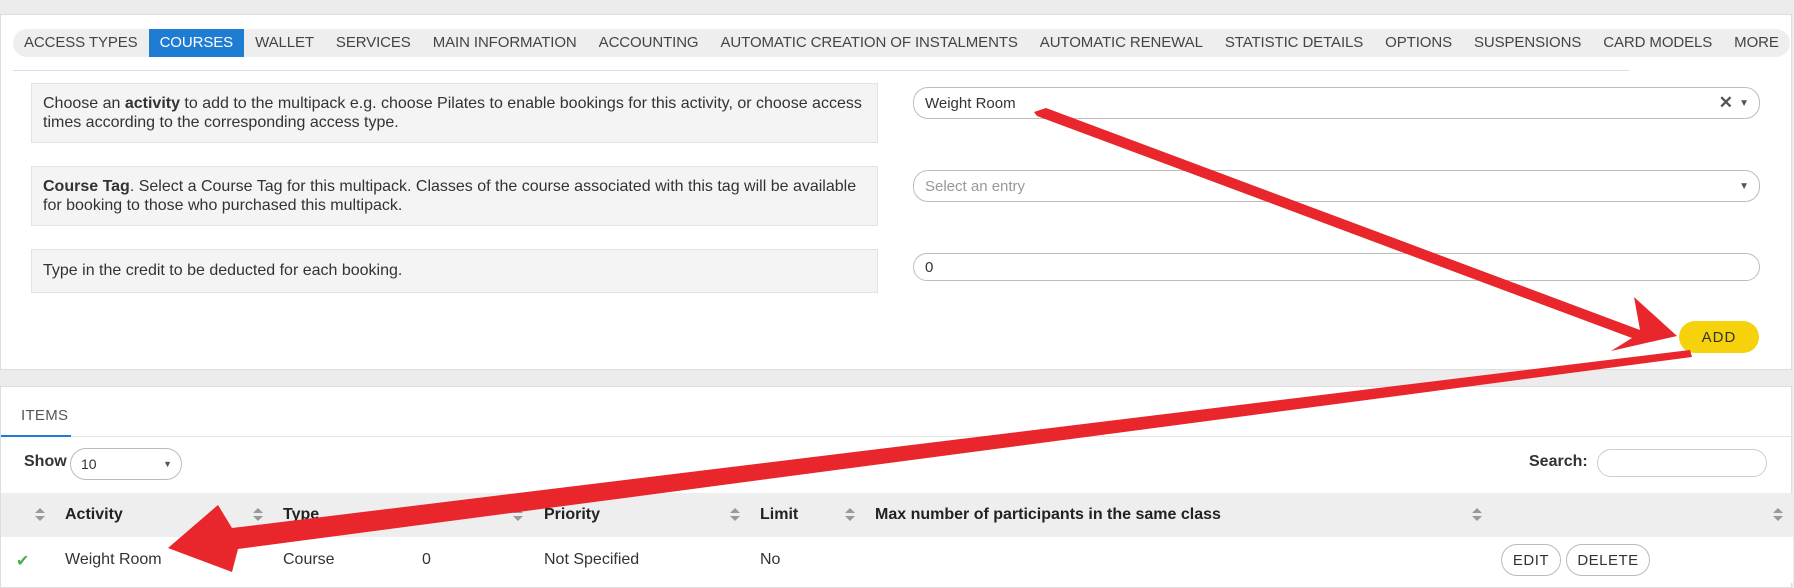 The width and height of the screenshot is (1794, 588). What do you see at coordinates (649, 43) in the screenshot?
I see `tab-accounting: ACCOUNTING` at bounding box center [649, 43].